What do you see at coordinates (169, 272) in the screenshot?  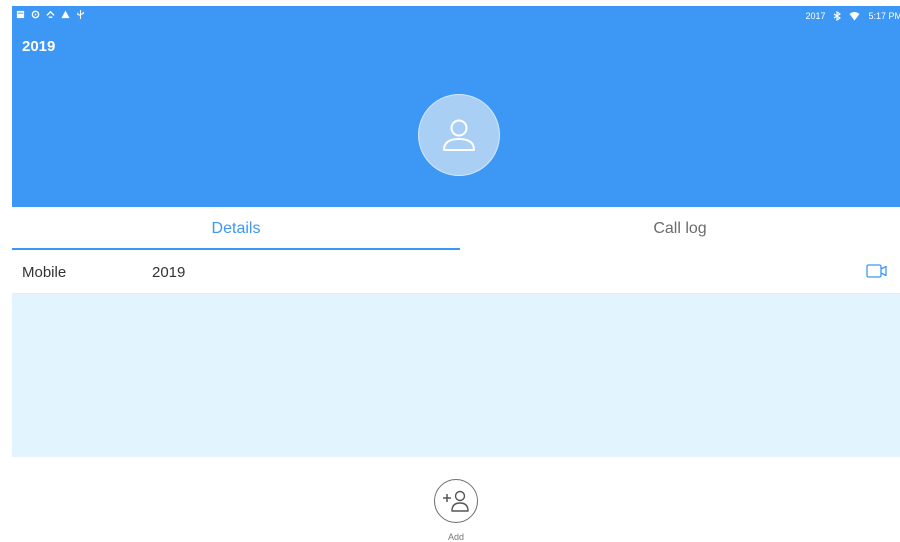 I see `phone-number: 2019` at bounding box center [169, 272].